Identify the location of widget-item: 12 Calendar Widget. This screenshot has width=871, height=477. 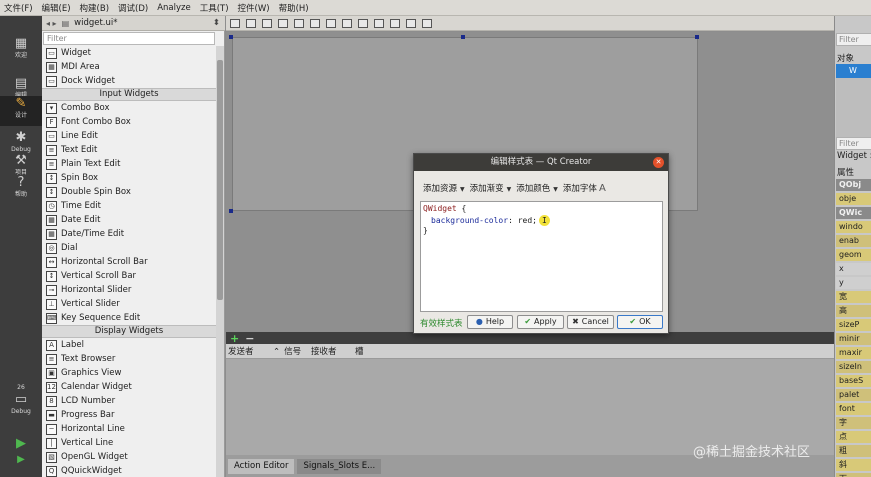
(129, 387).